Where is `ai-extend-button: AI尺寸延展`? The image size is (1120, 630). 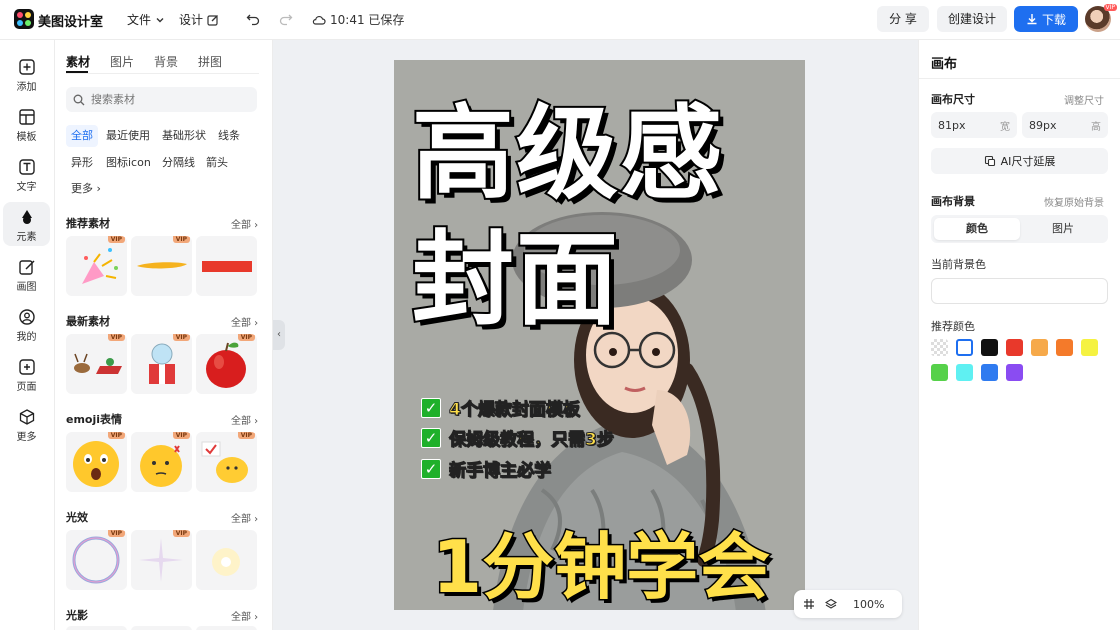 ai-extend-button: AI尺寸延展 is located at coordinates (1019, 161).